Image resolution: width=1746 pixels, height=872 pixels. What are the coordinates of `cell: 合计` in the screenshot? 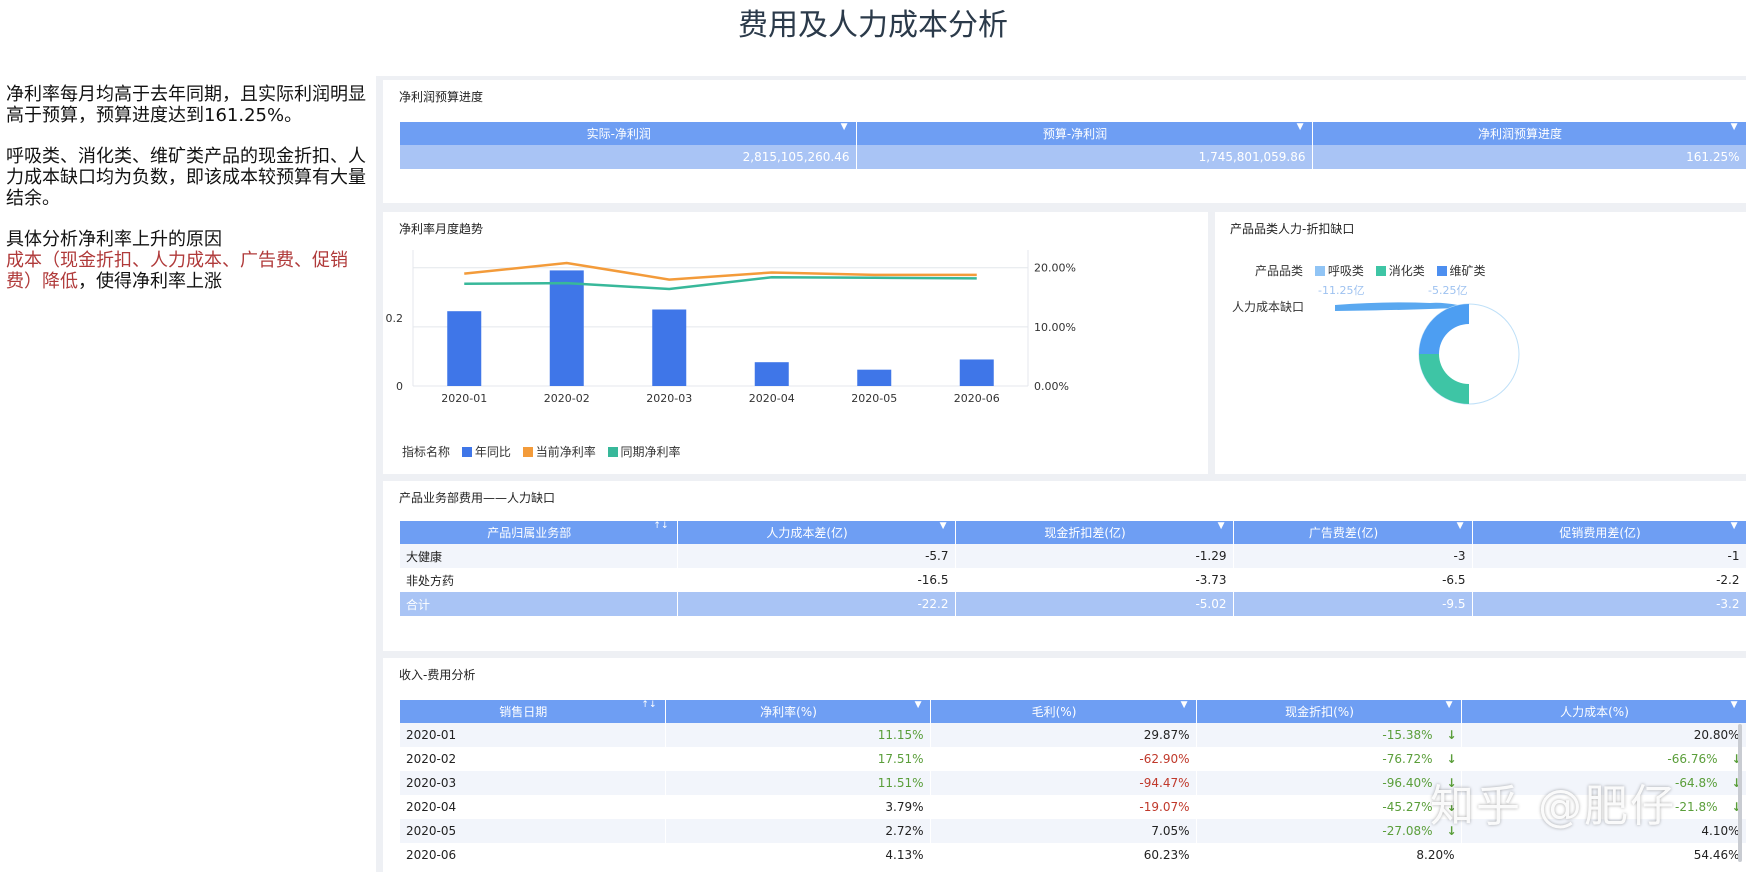 It's located at (539, 604).